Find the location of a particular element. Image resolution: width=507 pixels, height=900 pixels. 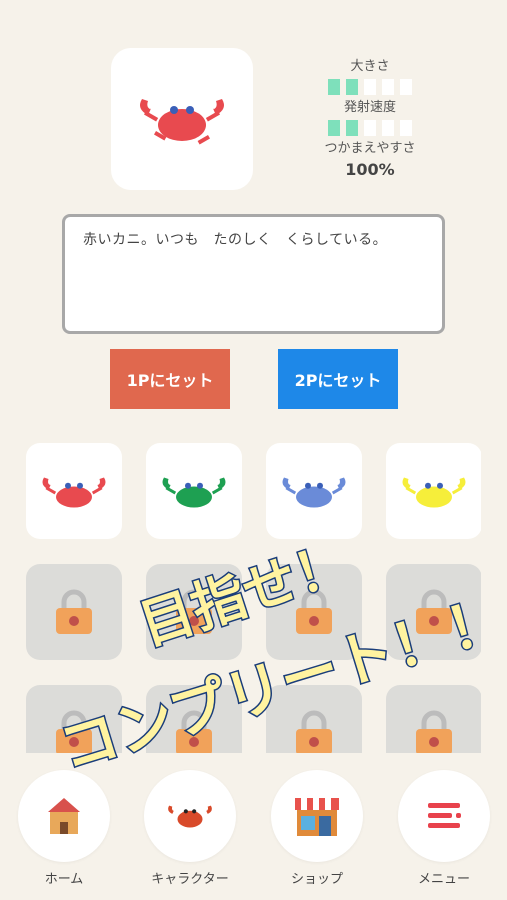

character-description: 赤いカニ。いつも たのしく くらしている。 is located at coordinates (253, 274).